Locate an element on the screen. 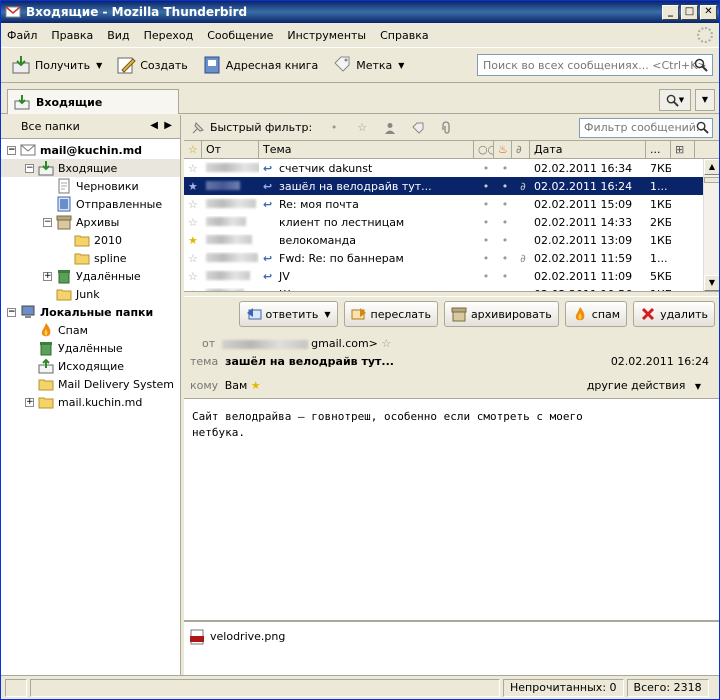 The width and height of the screenshot is (720, 700). column-picker-icon: ⊞ is located at coordinates (683, 149).